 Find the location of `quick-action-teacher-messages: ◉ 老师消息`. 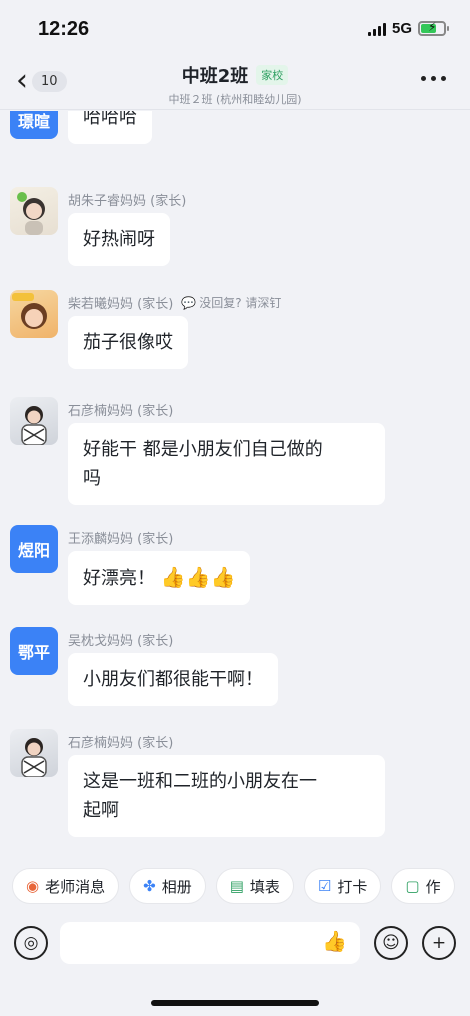

quick-action-teacher-messages: ◉ 老师消息 is located at coordinates (66, 886).